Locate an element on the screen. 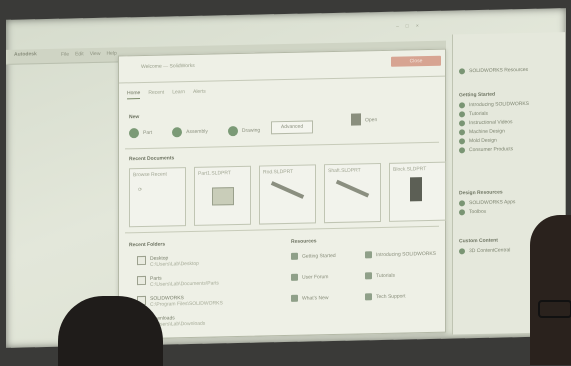 This screenshot has height=366, width=571. sidebar-item-label: 3D ContentCentral is located at coordinates (490, 251).